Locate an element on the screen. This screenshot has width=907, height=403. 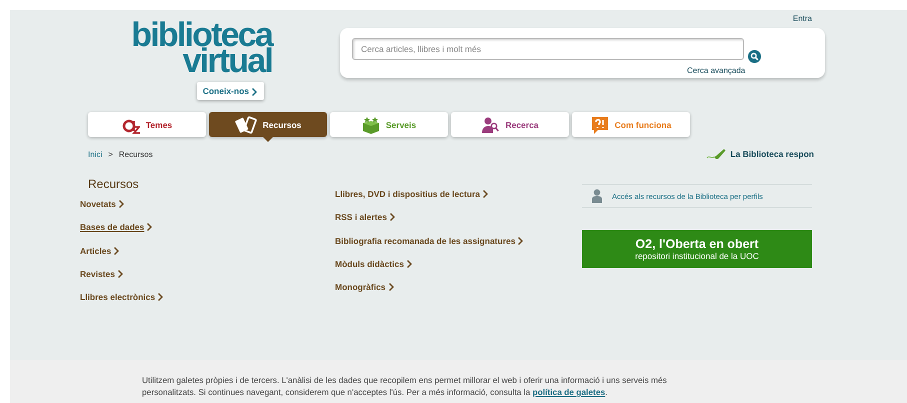
library-logo: biblioteca virtual is located at coordinates (189, 48).